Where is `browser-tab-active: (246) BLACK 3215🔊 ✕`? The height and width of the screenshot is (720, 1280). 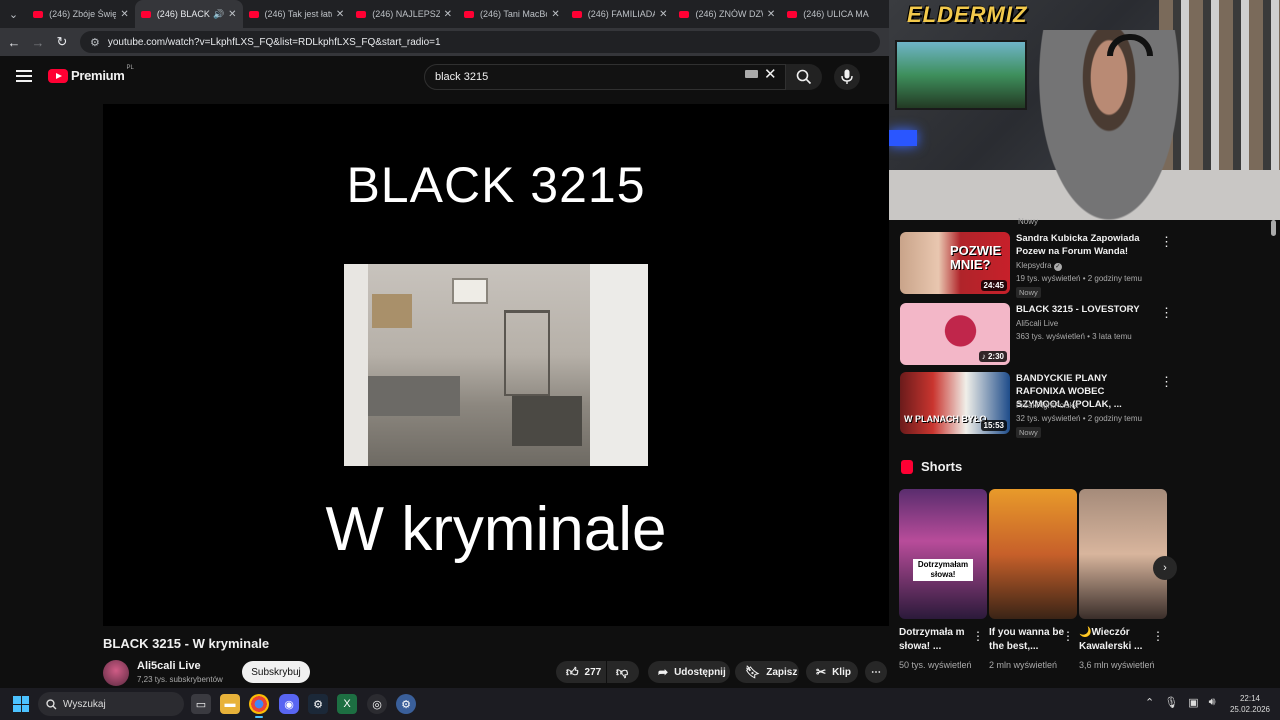 browser-tab-active: (246) BLACK 3215🔊 ✕ is located at coordinates (188, 14).